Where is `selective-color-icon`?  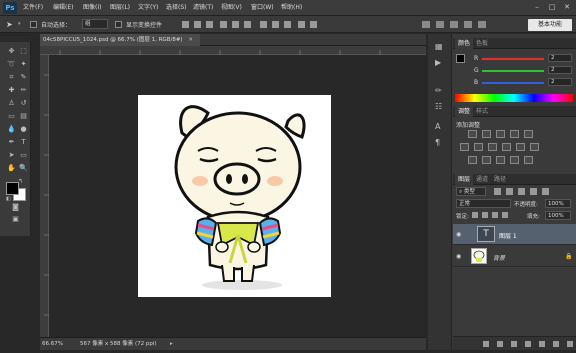 selective-color-icon is located at coordinates (528, 160).